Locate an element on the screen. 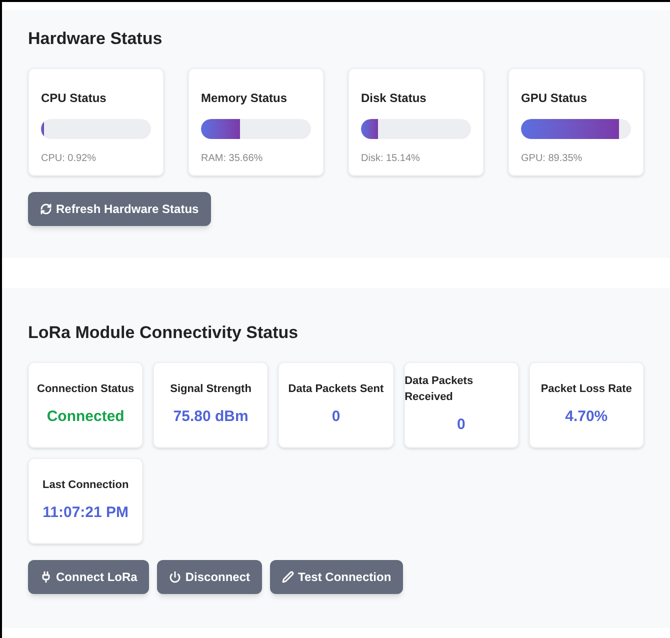 Image resolution: width=670 pixels, height=638 pixels. stat-label: Data Packets Received is located at coordinates (439, 390).